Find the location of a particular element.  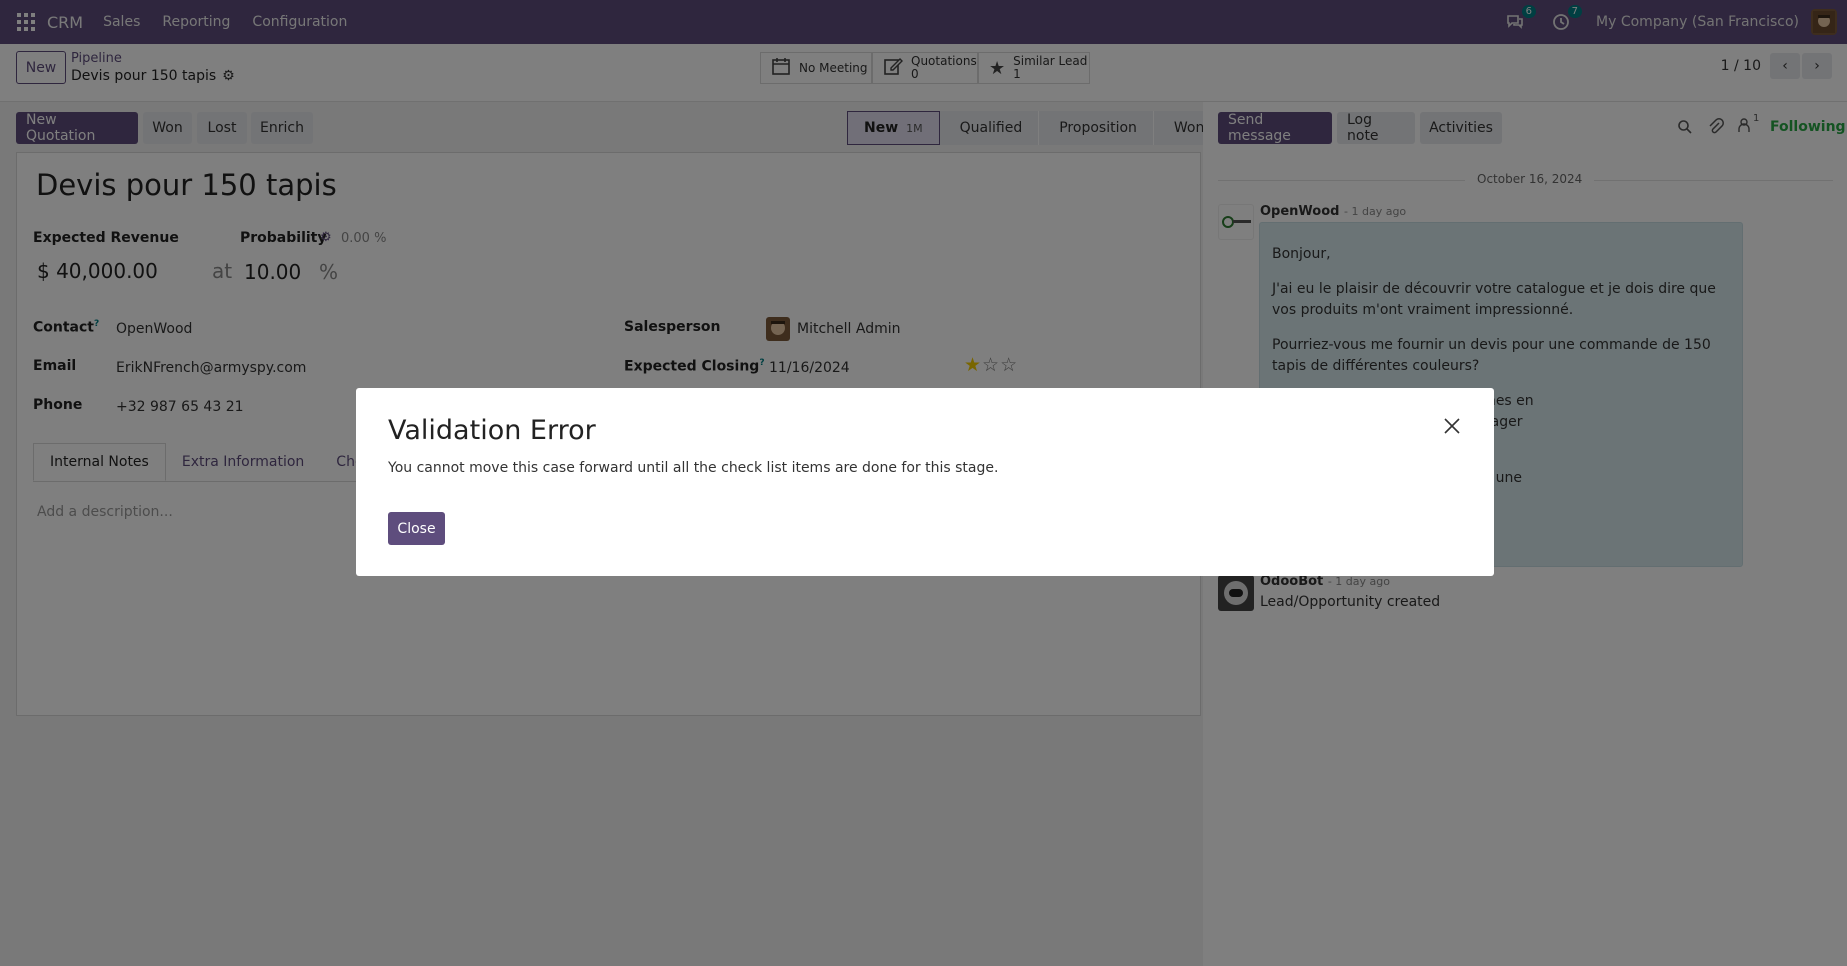

close-icon is located at coordinates (1453, 427).